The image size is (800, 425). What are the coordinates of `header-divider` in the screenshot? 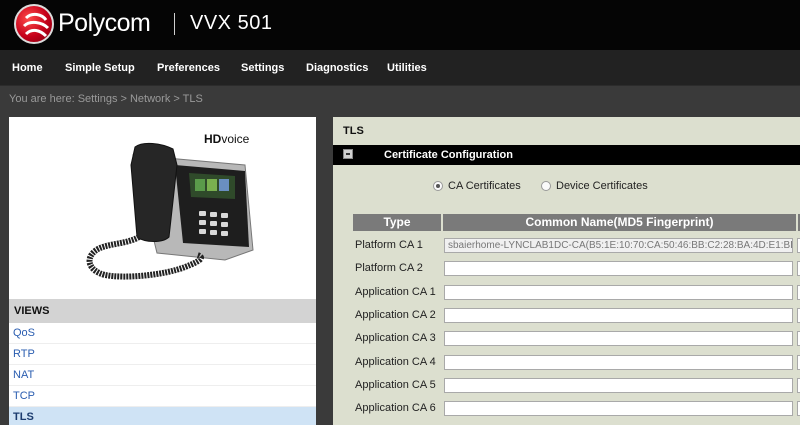 It's located at (174, 24).